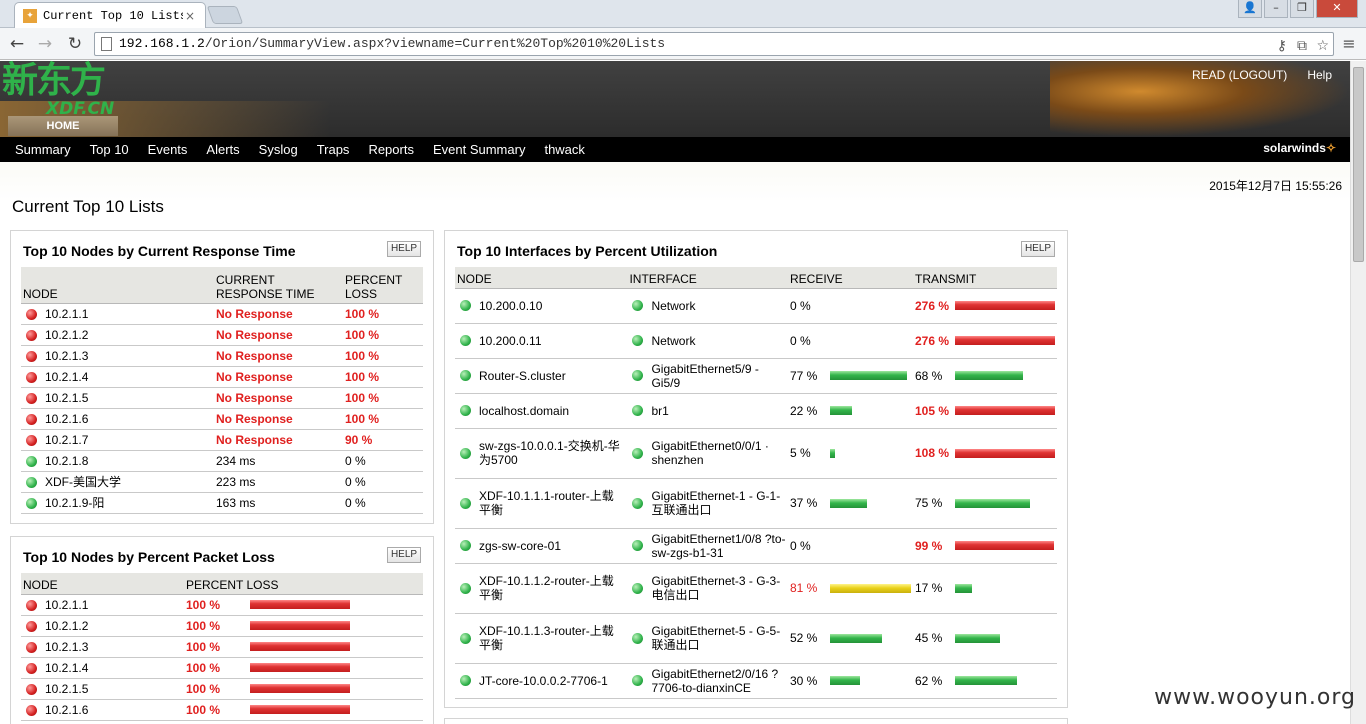 The width and height of the screenshot is (1366, 724). I want to click on page-scrollbar, so click(1358, 392).